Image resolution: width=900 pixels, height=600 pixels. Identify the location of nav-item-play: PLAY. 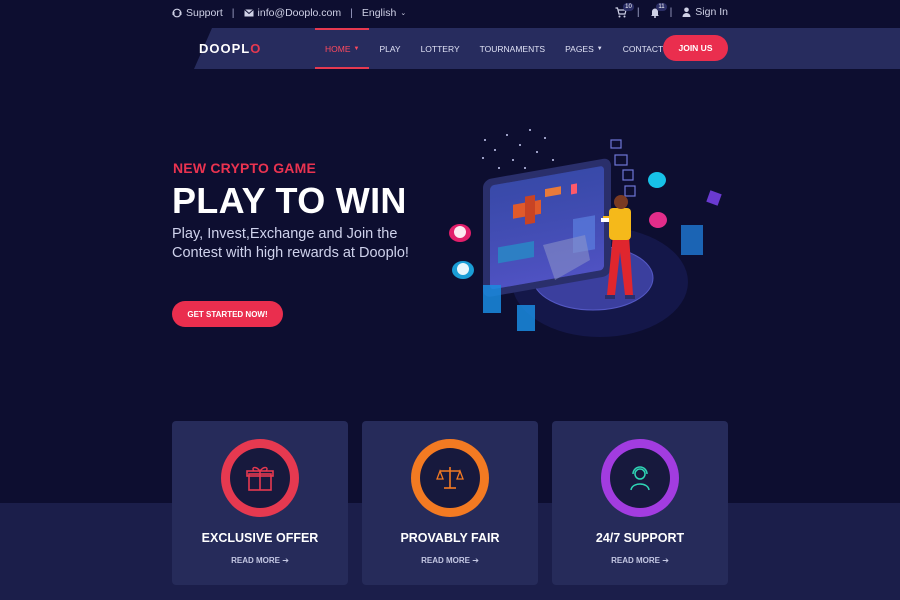
(389, 48).